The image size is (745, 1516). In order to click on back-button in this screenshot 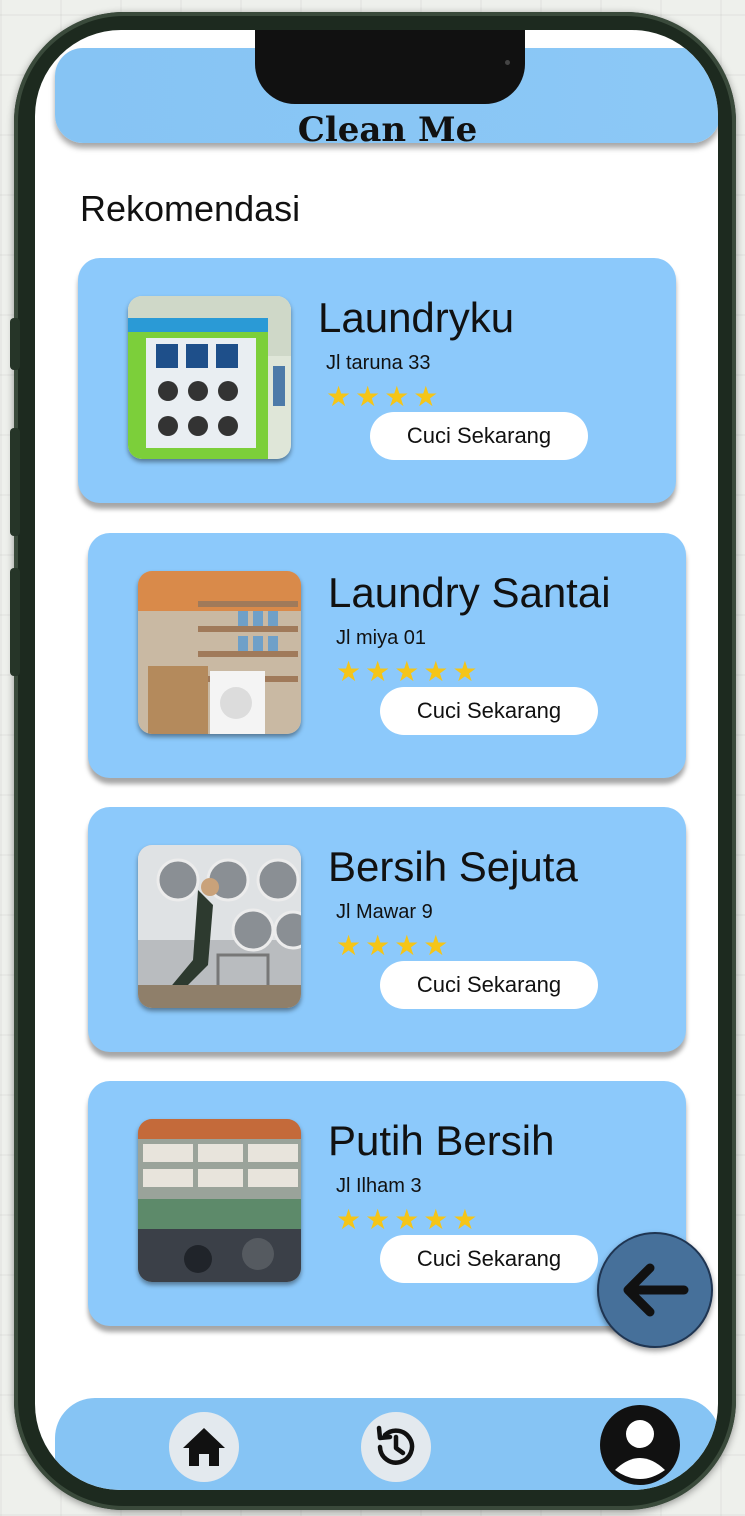, I will do `click(655, 1290)`.